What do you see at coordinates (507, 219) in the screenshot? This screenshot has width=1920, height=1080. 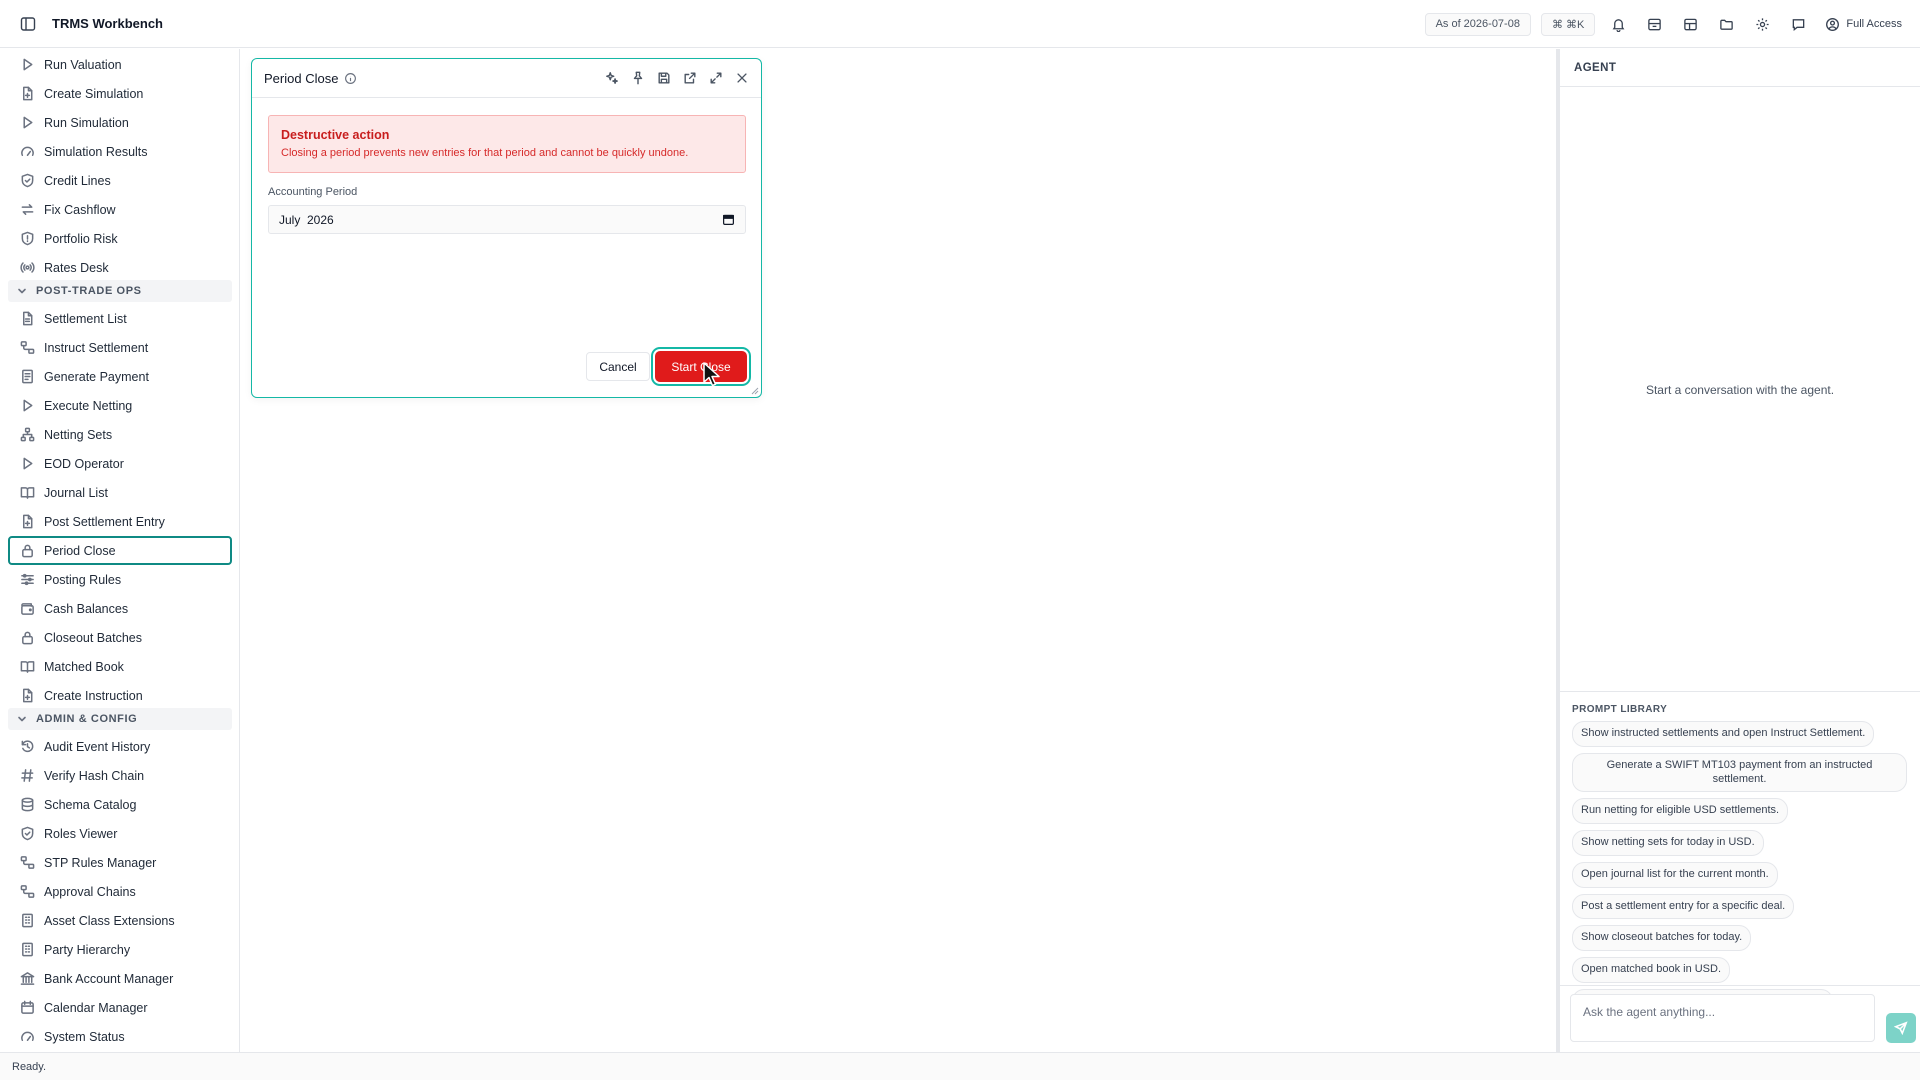 I see `accounting-period-input: July 2026` at bounding box center [507, 219].